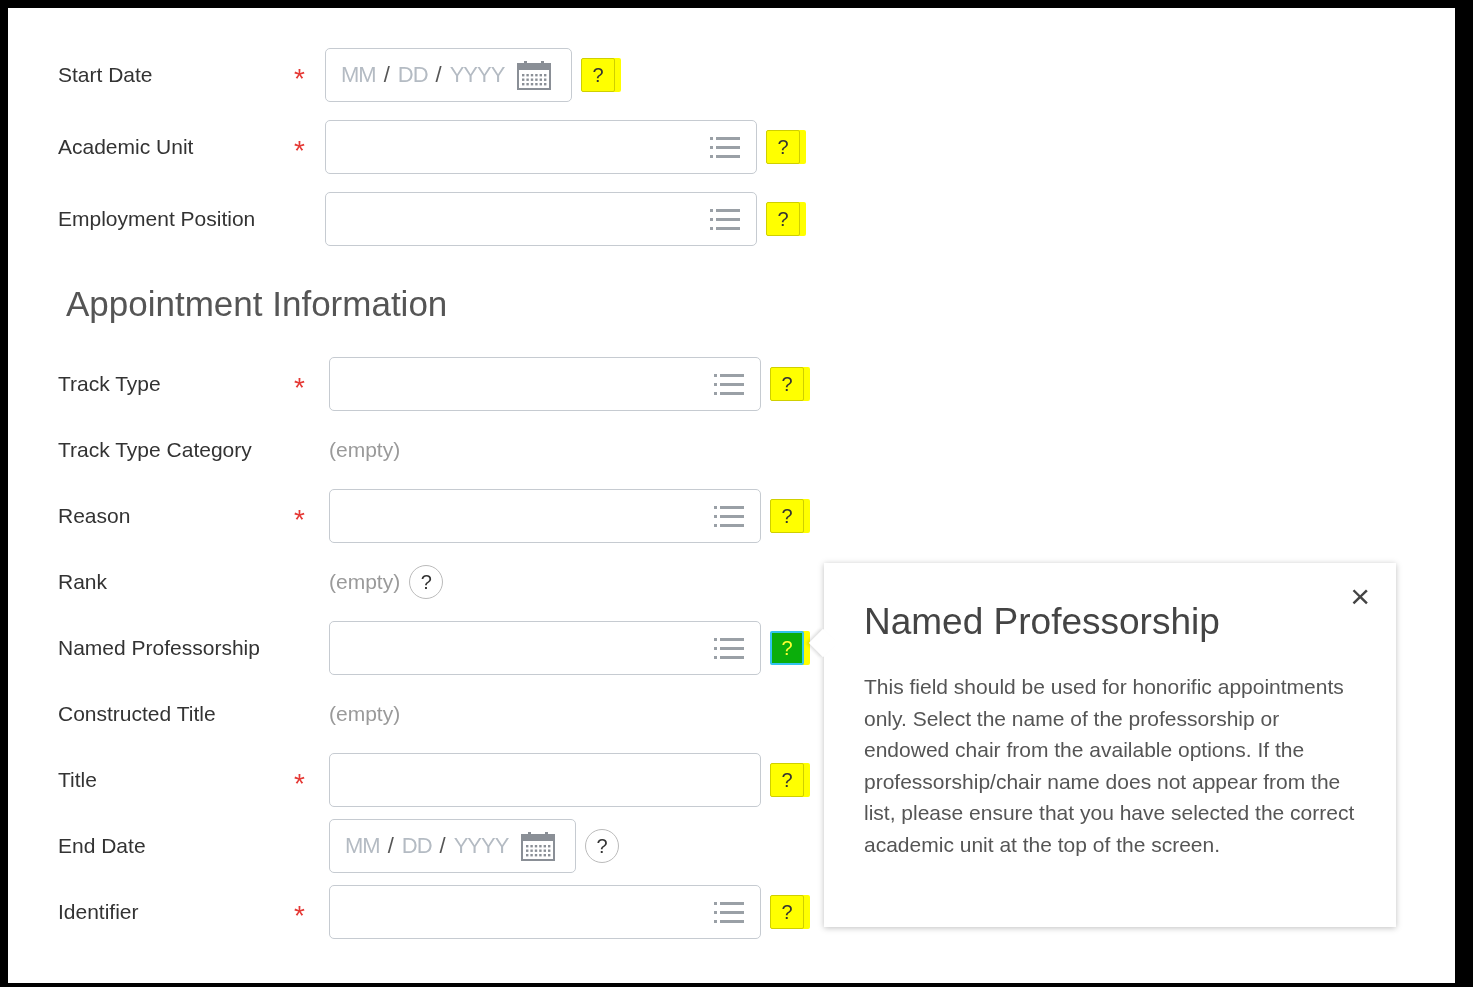 The height and width of the screenshot is (987, 1473). Describe the element at coordinates (257, 304) in the screenshot. I see `section-heading: Appointment Information` at that location.